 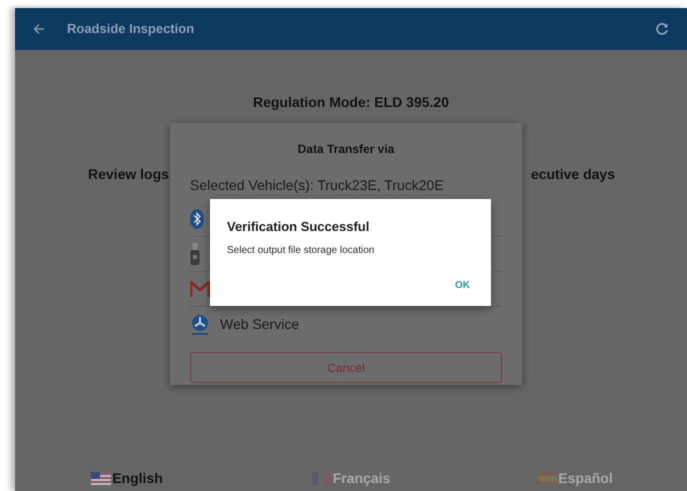 I want to click on refresh-icon, so click(x=662, y=29).